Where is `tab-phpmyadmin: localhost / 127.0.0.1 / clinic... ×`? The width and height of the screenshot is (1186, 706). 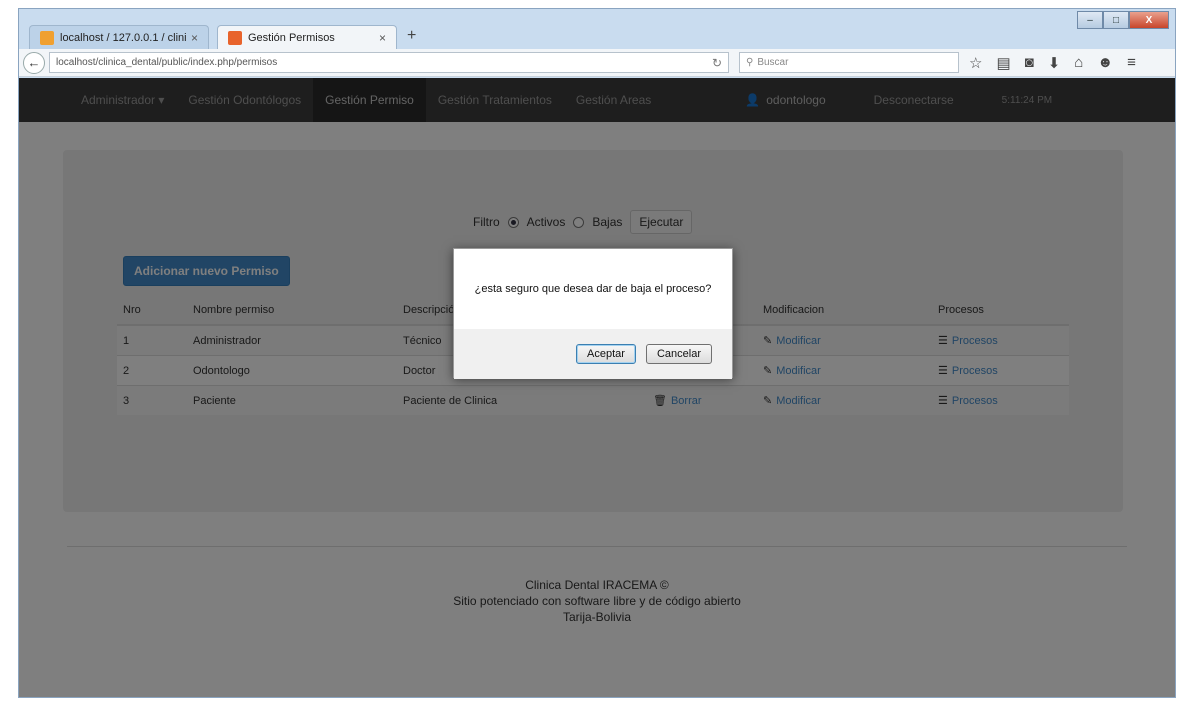 tab-phpmyadmin: localhost / 127.0.0.1 / clinic... × is located at coordinates (119, 37).